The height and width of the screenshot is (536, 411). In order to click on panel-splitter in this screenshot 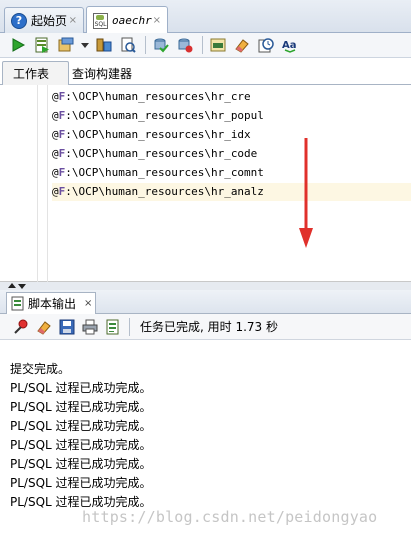, I will do `click(205, 286)`.